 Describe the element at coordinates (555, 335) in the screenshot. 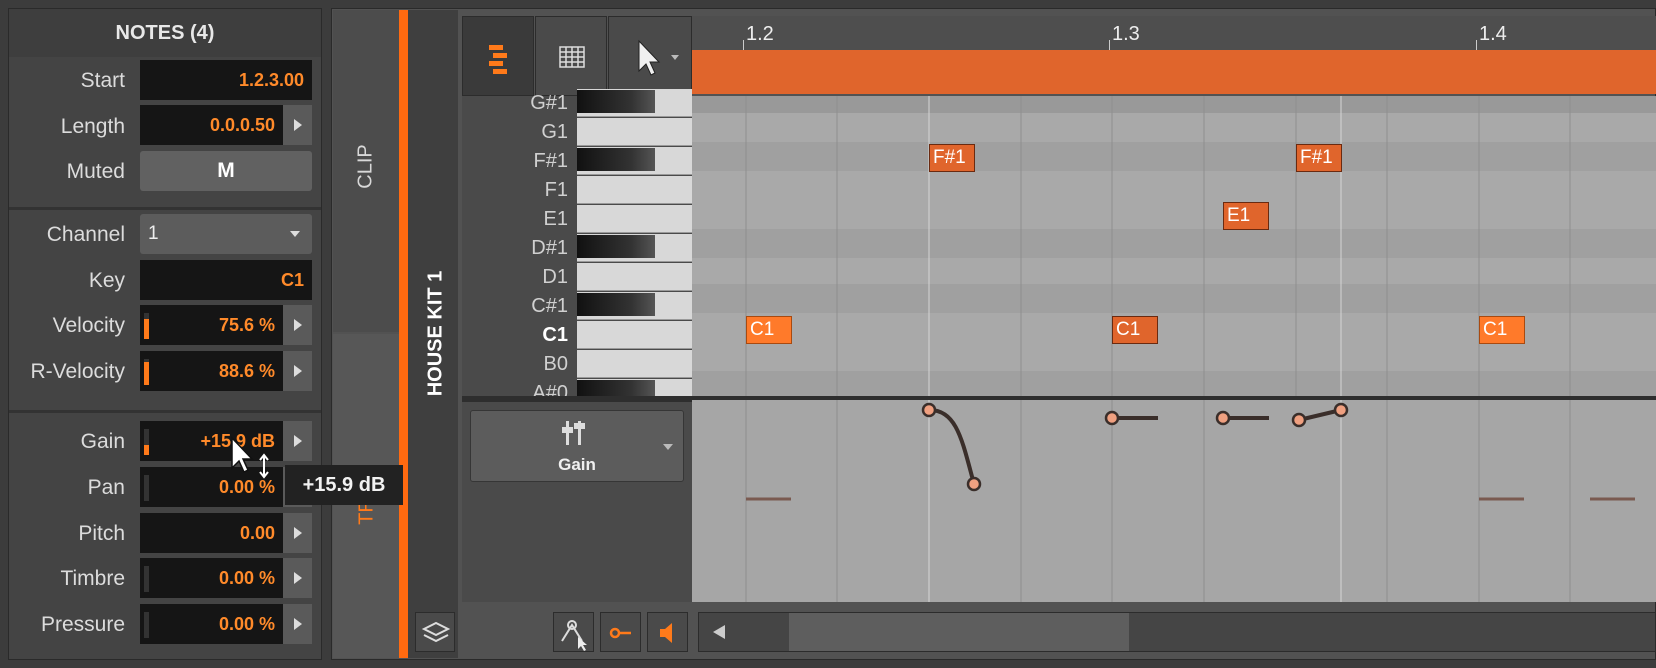

I see `piano-key-label: C1` at that location.